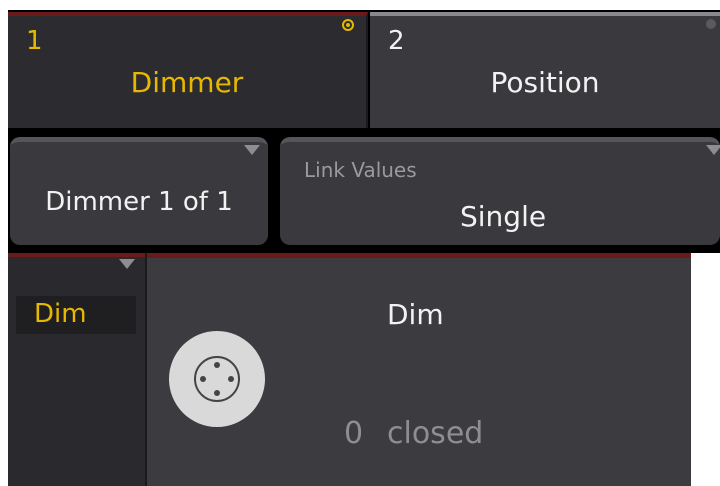 Image resolution: width=720 pixels, height=486 pixels. What do you see at coordinates (545, 82) in the screenshot?
I see `tab-label: Position` at bounding box center [545, 82].